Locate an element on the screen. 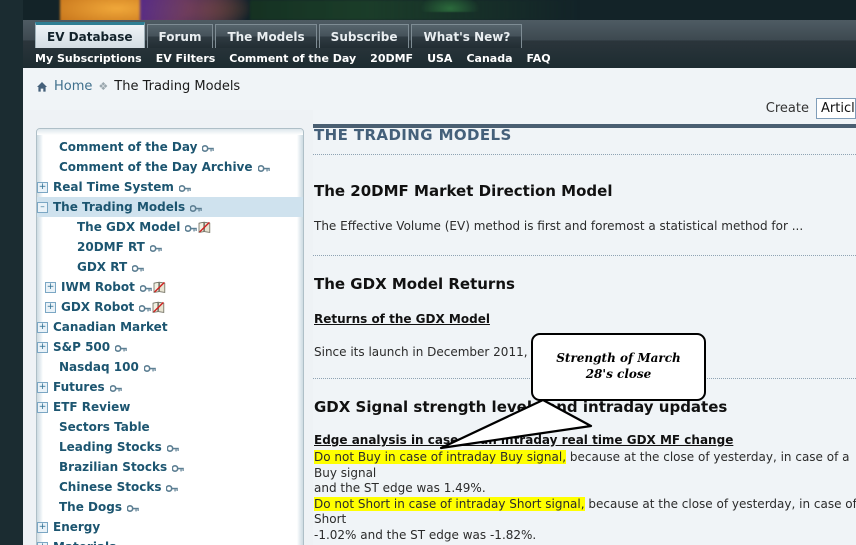  sidebar-item-label: Real Time System is located at coordinates (113, 187).